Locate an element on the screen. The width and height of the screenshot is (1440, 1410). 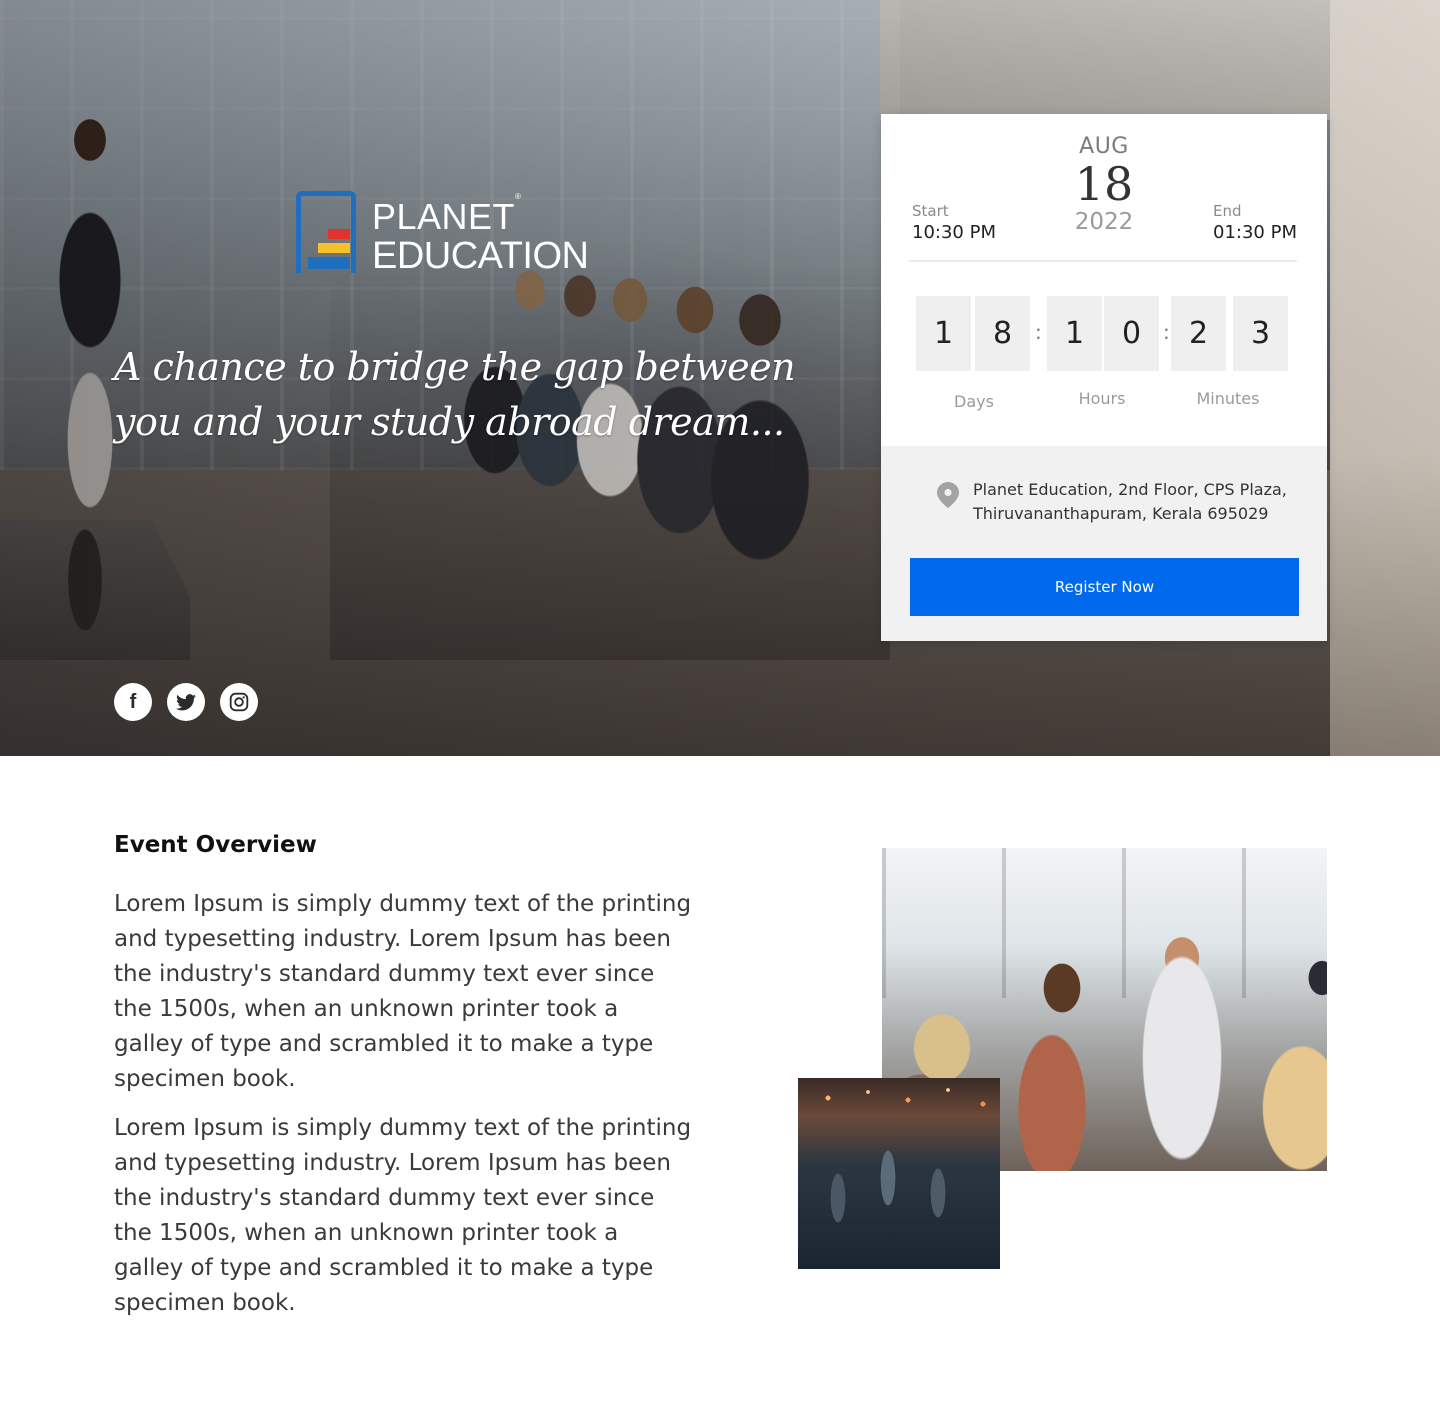
logo-line2: EDUCATION is located at coordinates (480, 256).